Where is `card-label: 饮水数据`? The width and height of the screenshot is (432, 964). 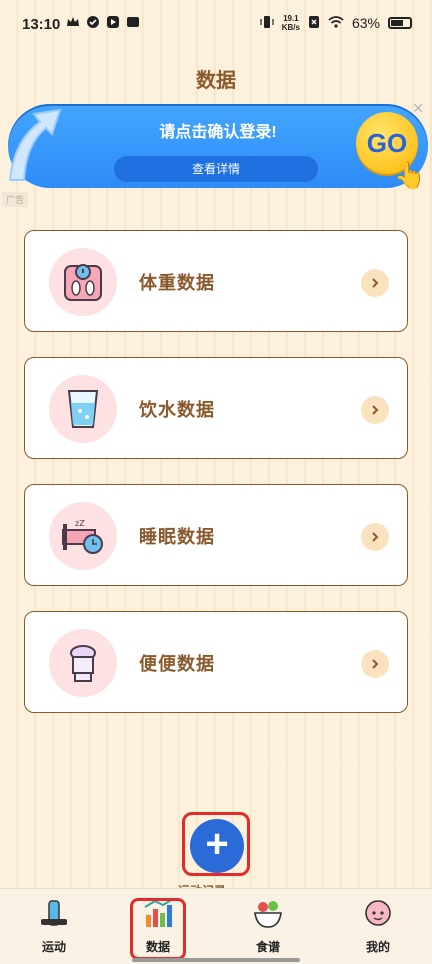 card-label: 饮水数据 is located at coordinates (177, 410).